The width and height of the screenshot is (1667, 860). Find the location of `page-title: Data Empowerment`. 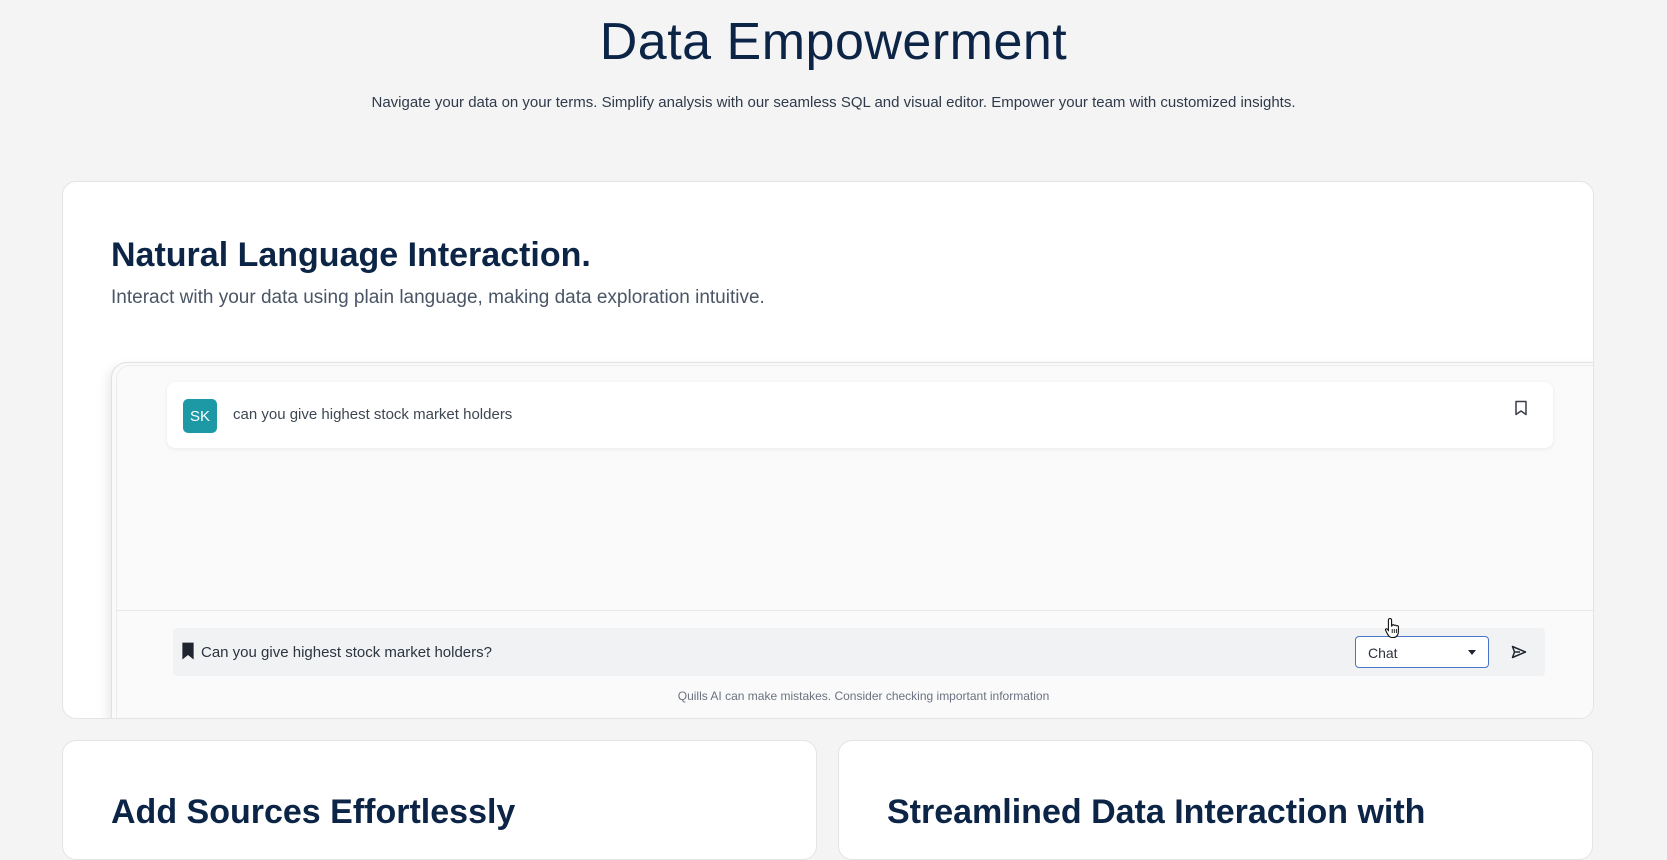

page-title: Data Empowerment is located at coordinates (833, 42).